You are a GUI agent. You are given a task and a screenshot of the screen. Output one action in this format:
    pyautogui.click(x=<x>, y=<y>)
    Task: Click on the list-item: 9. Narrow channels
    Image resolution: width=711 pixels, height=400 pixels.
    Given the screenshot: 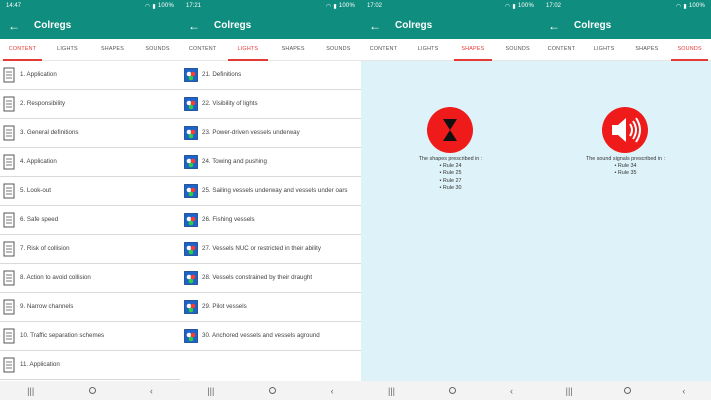 What is the action you would take?
    pyautogui.click(x=90, y=307)
    